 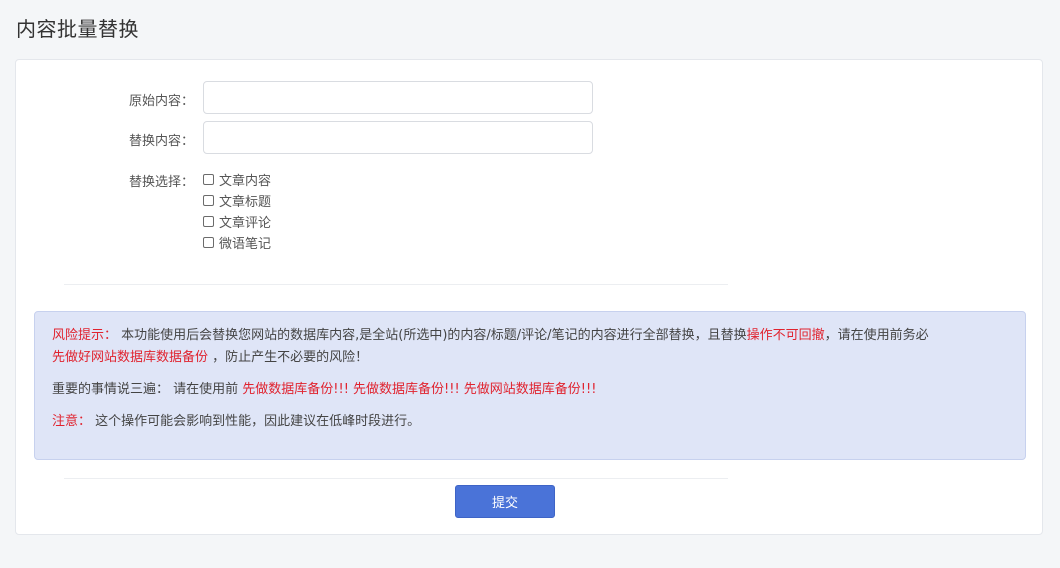 What do you see at coordinates (245, 223) in the screenshot?
I see `choice-label: 文章评论` at bounding box center [245, 223].